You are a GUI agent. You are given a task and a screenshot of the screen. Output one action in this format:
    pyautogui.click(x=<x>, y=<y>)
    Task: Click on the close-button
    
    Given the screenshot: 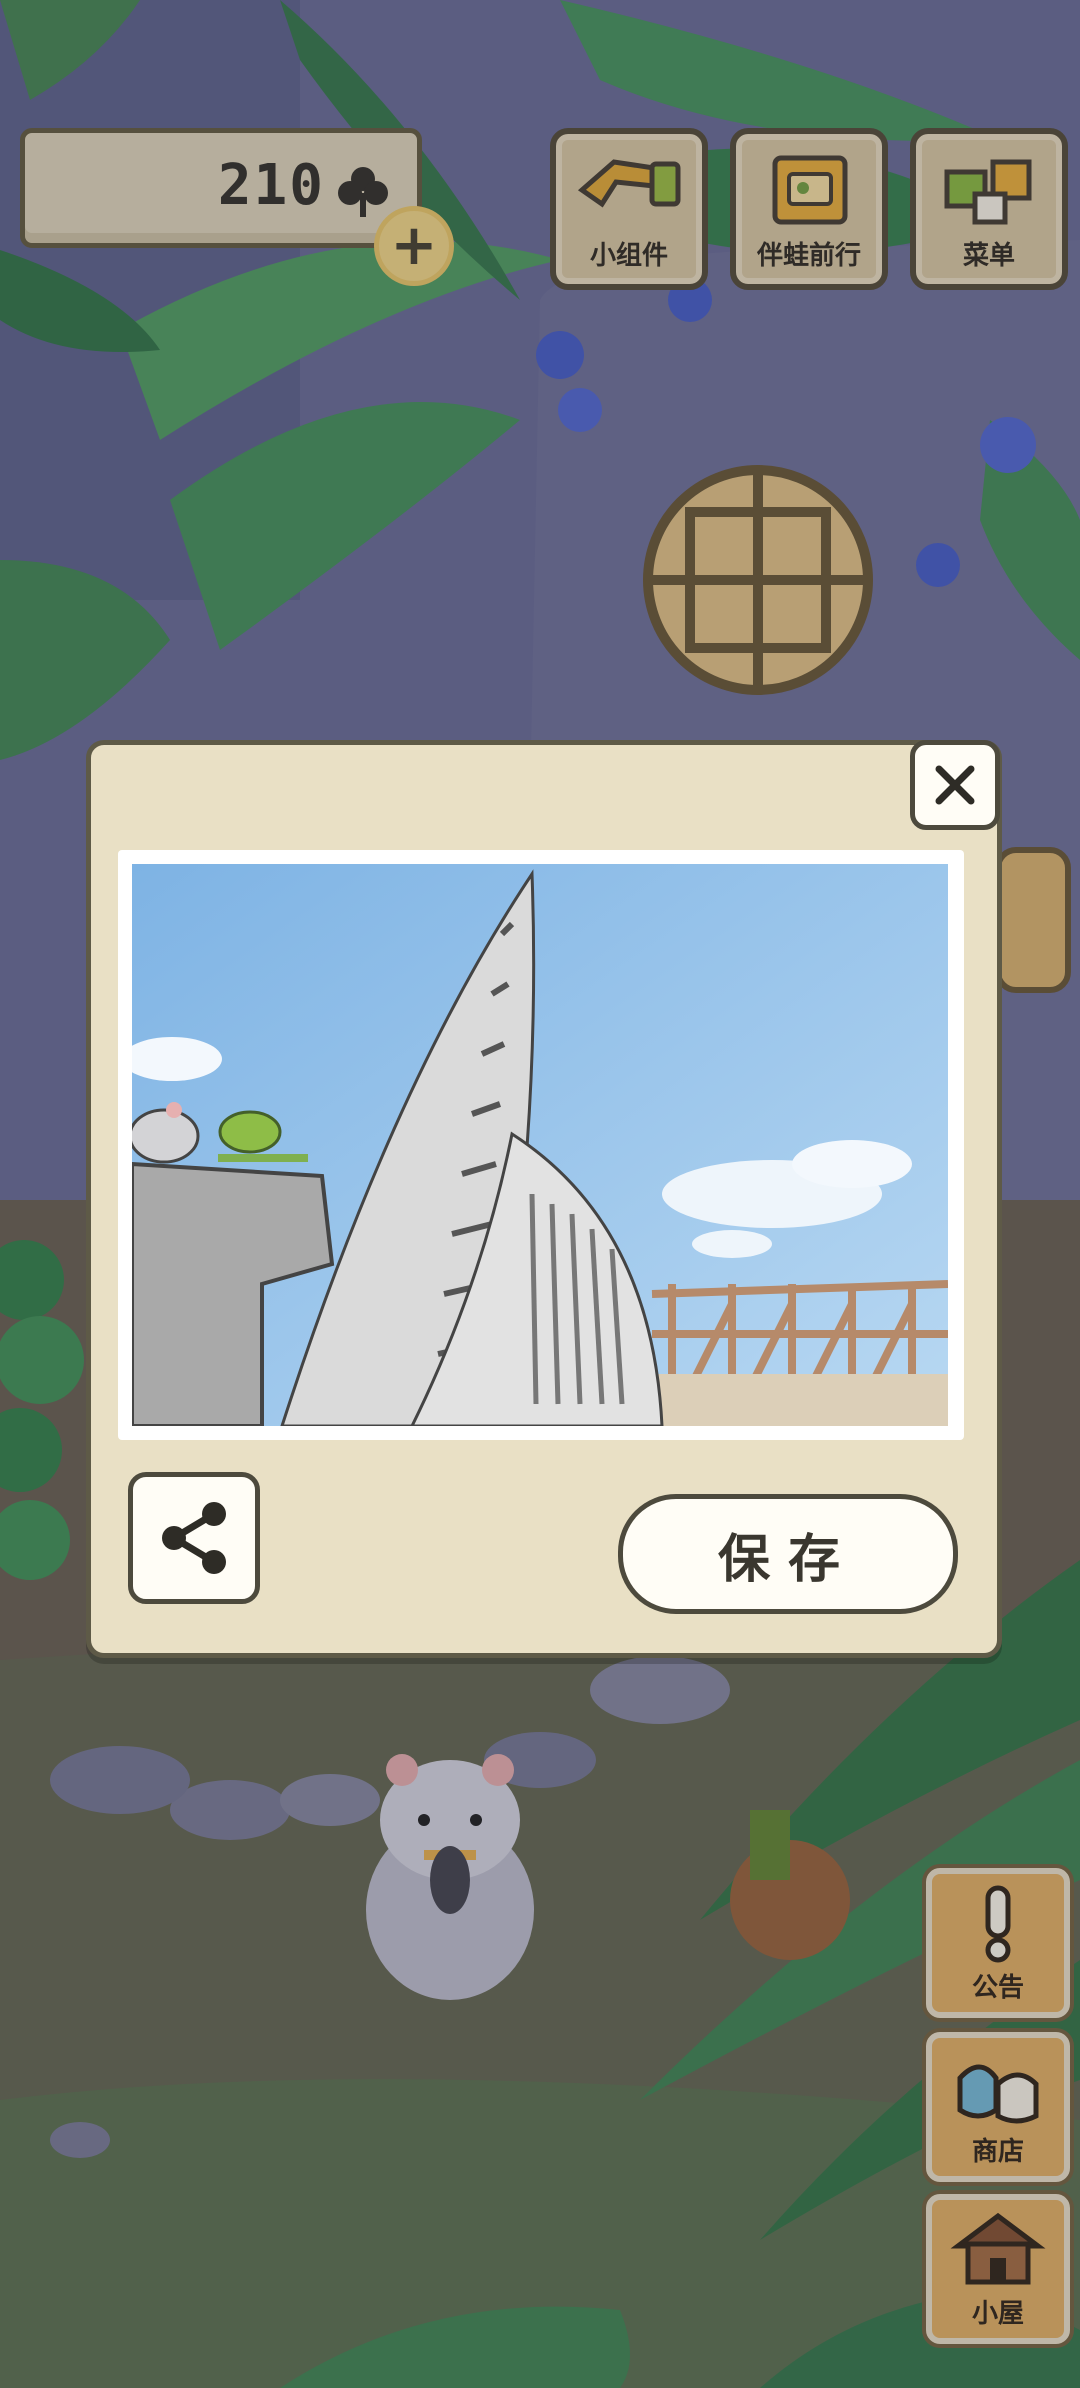 What is the action you would take?
    pyautogui.click(x=955, y=785)
    